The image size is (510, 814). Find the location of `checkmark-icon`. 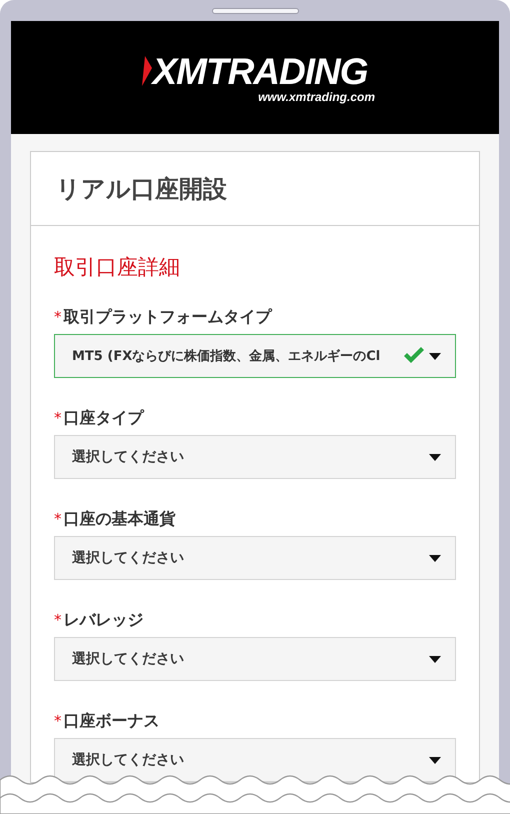

checkmark-icon is located at coordinates (414, 356).